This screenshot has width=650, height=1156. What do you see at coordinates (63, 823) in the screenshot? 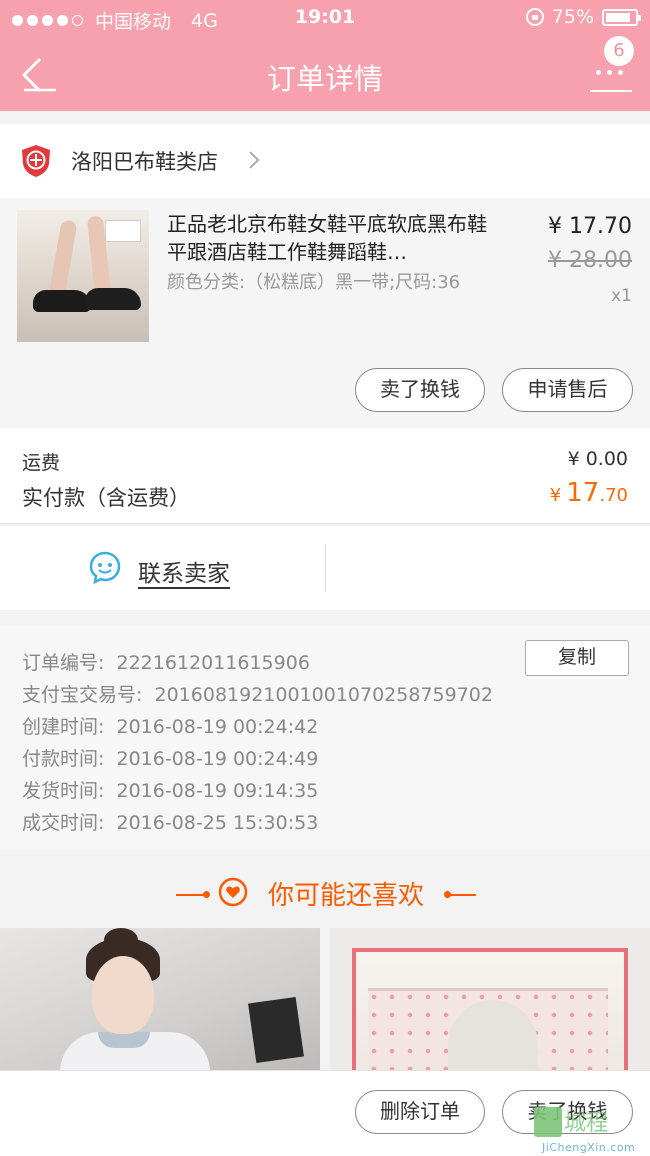
I see `info-label: 成交时间:` at bounding box center [63, 823].